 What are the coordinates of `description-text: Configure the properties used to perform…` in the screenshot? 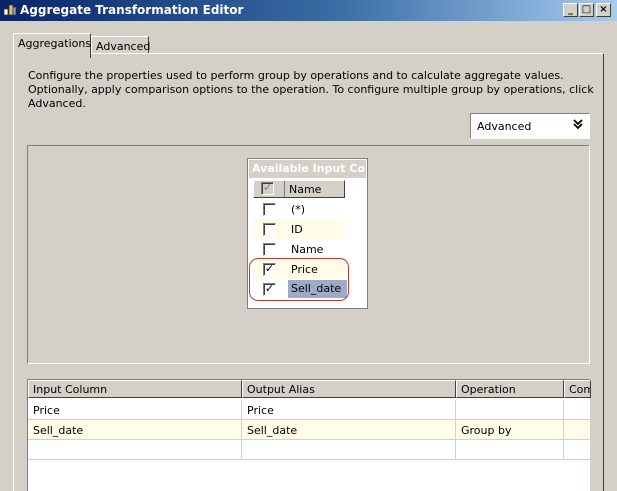 It's located at (311, 89).